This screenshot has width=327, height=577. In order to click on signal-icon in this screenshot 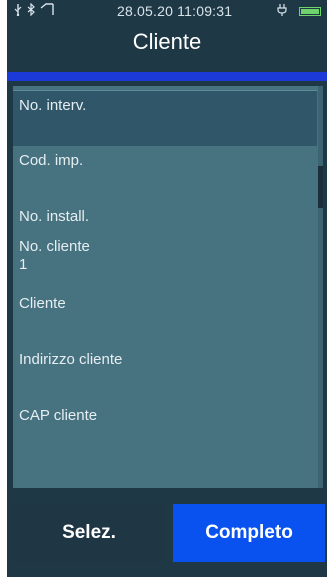, I will do `click(47, 11)`.